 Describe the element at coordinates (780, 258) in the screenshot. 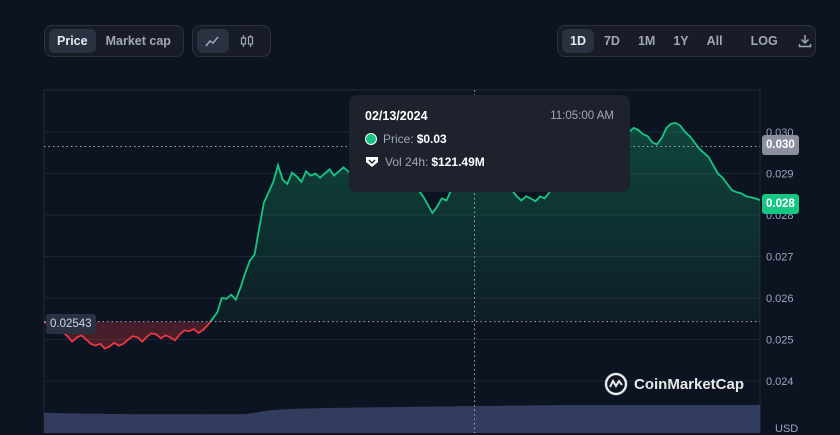

I see `y-tick-label: 0.027` at that location.